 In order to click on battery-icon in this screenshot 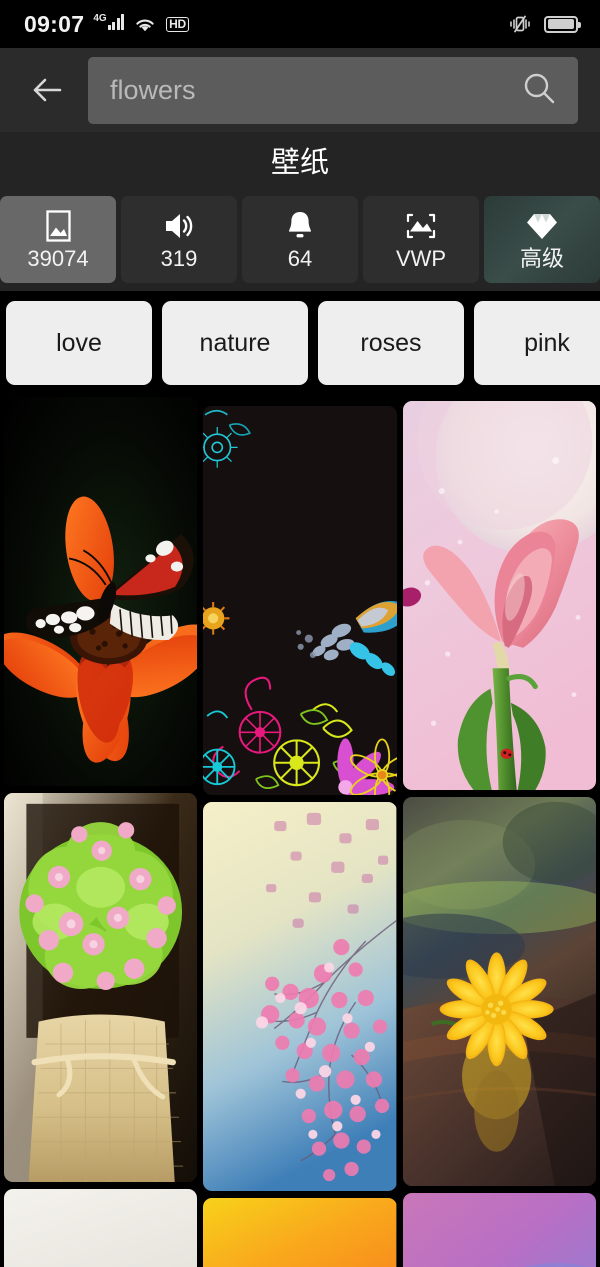, I will do `click(562, 24)`.